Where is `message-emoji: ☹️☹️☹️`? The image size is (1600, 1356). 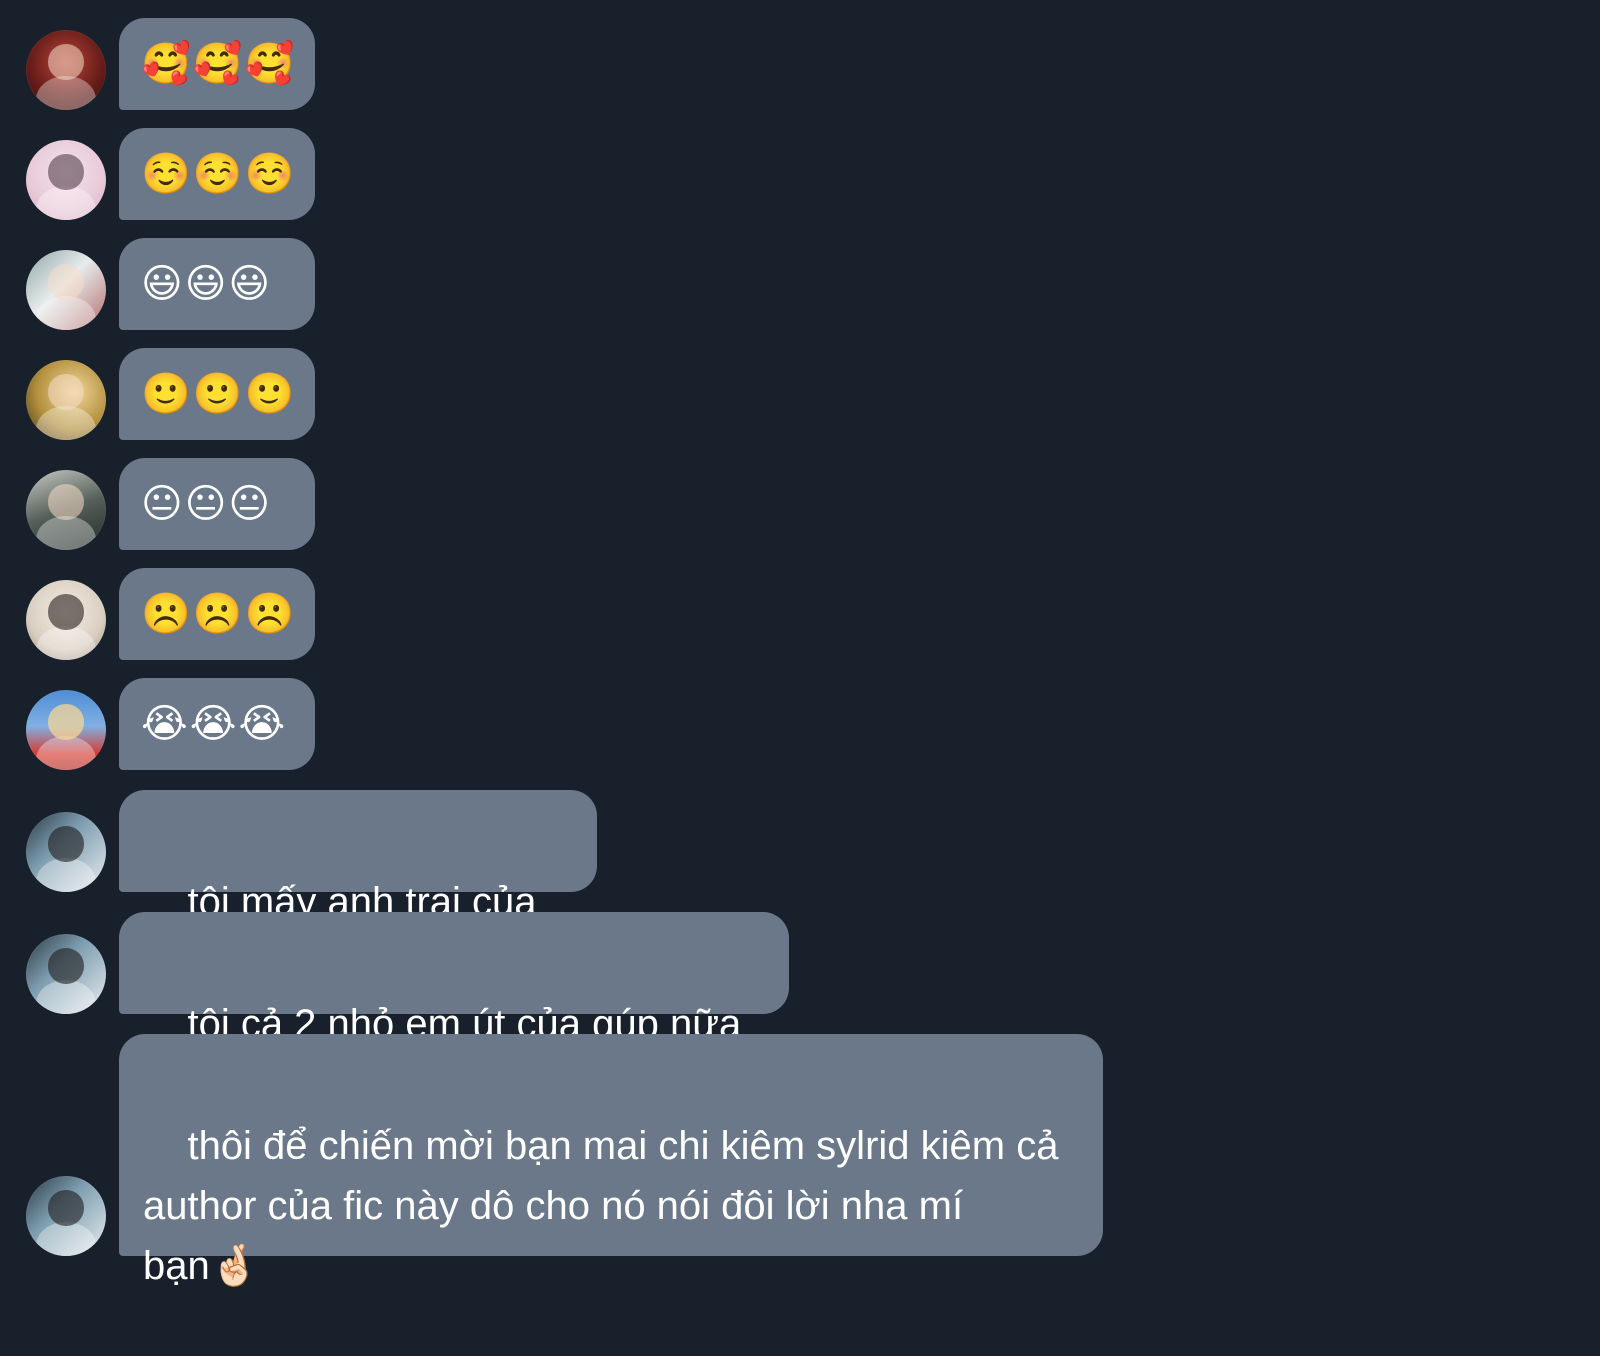
message-emoji: ☹️☹️☹️ is located at coordinates (219, 614).